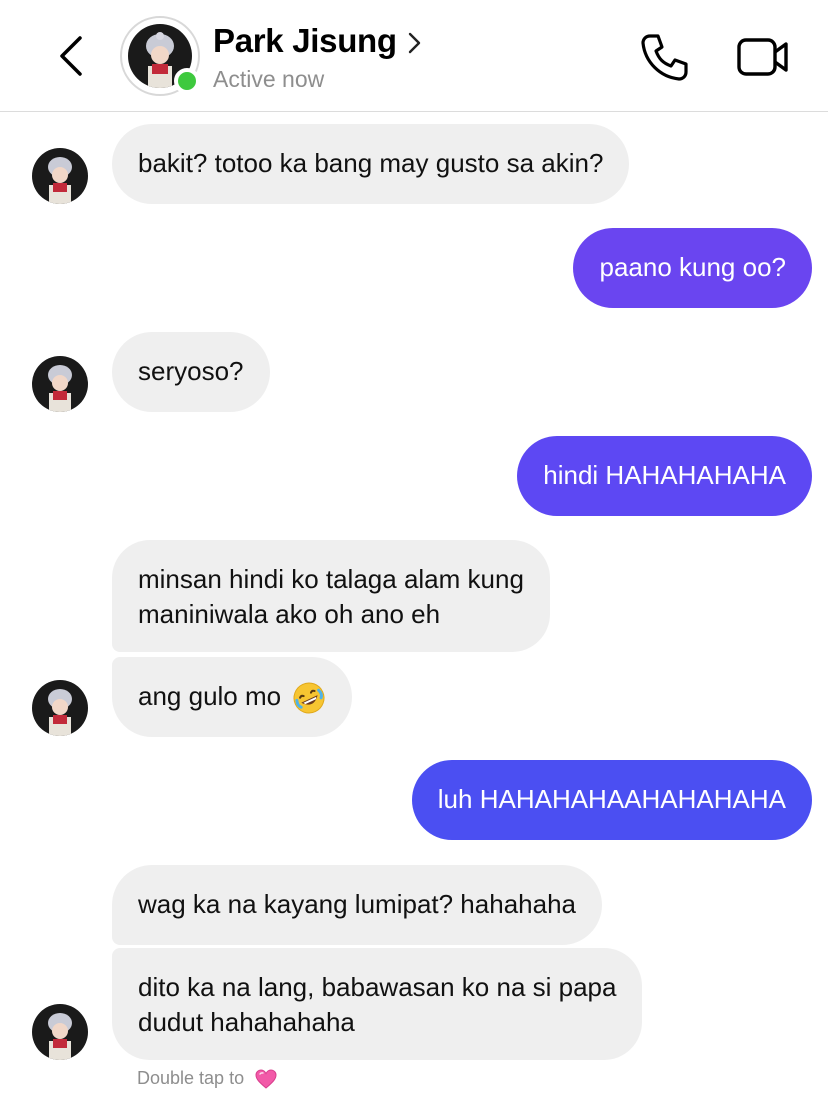 The height and width of the screenshot is (1103, 828). I want to click on message-line: dito ka na lang, babawasan ko na si papa, so click(377, 987).